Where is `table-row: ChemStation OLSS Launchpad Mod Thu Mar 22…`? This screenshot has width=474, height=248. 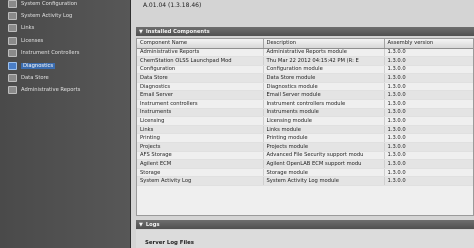
table-row: ChemStation OLSS Launchpad Mod Thu Mar 22… is located at coordinates (305, 61).